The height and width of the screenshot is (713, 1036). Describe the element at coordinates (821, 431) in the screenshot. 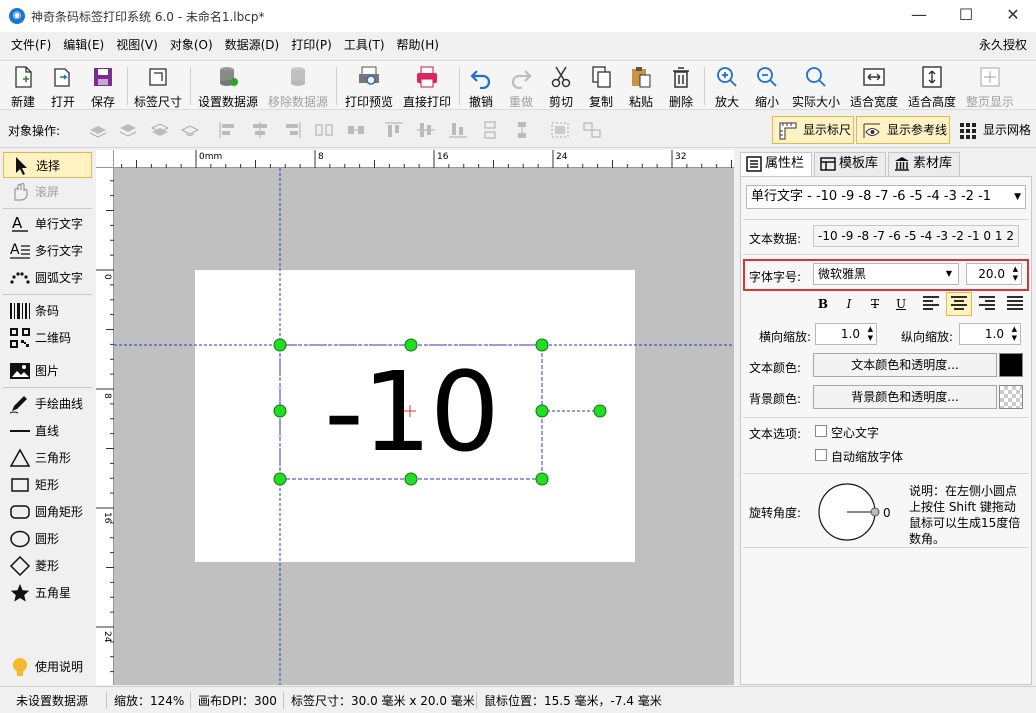

I see `hollow-text-checkbox` at that location.